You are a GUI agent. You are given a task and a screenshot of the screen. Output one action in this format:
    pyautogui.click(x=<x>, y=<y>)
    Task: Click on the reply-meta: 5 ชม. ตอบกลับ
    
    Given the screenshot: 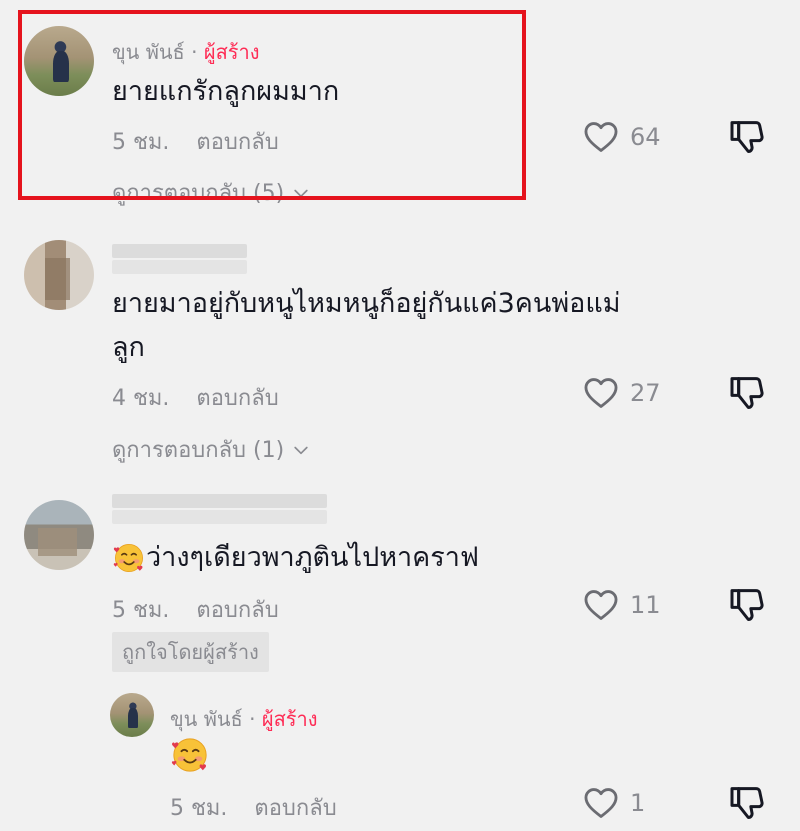 What is the action you would take?
    pyautogui.click(x=253, y=807)
    